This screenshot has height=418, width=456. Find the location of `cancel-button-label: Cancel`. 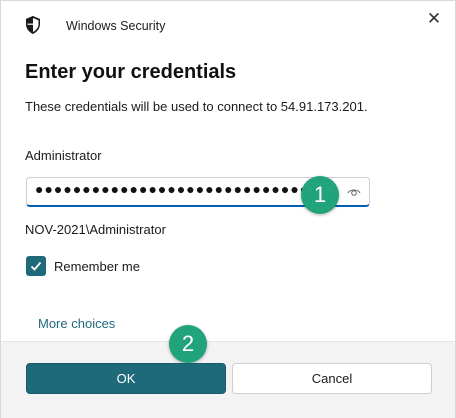

cancel-button-label: Cancel is located at coordinates (332, 378).